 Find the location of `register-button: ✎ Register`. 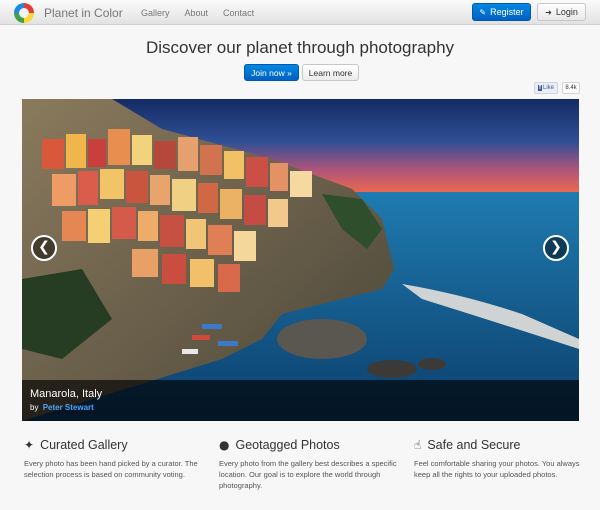

register-button: ✎ Register is located at coordinates (501, 12).